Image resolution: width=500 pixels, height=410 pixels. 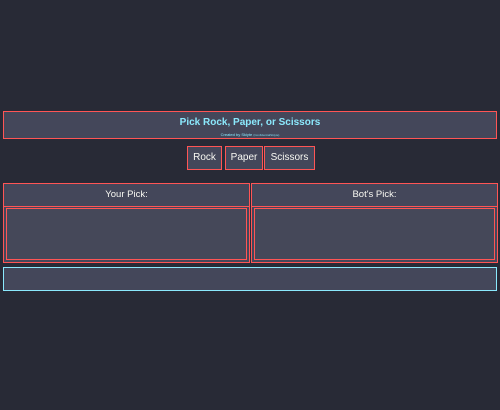 I want to click on bot-pick-display, so click(x=374, y=234).